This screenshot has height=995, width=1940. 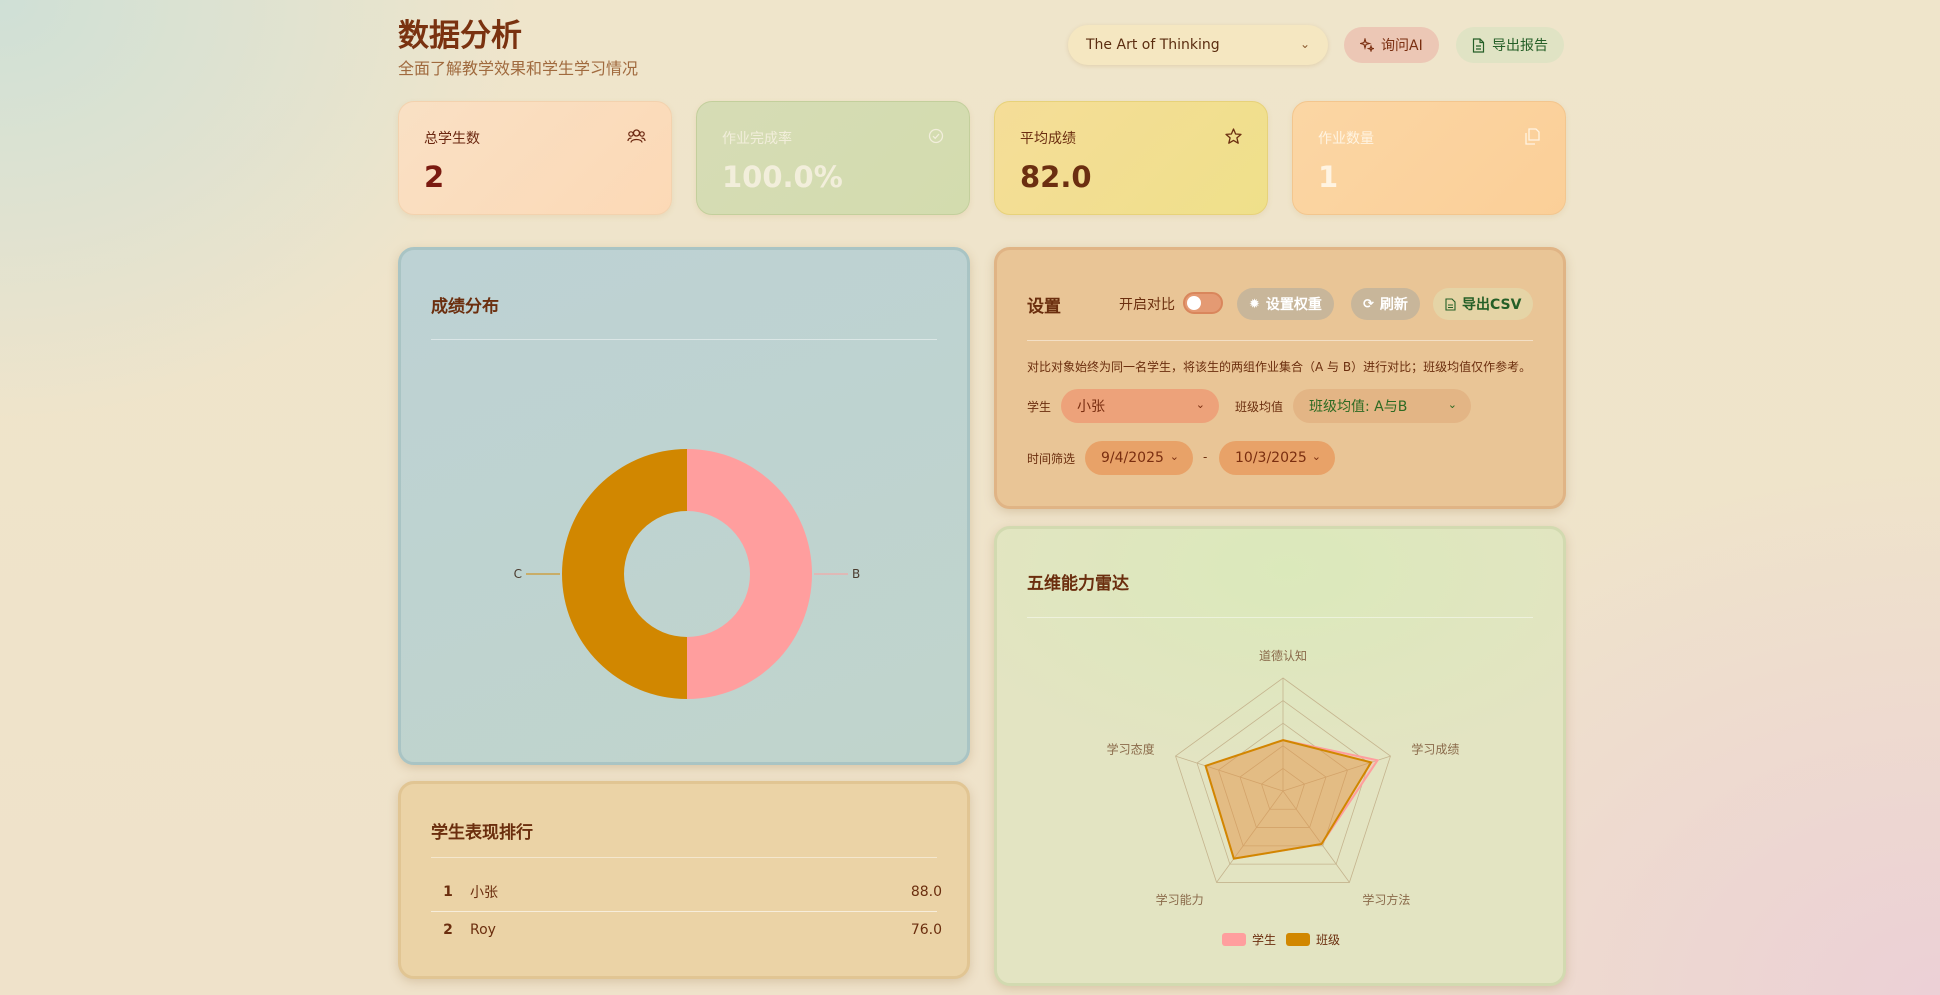 I want to click on student-name: Roy, so click(x=483, y=930).